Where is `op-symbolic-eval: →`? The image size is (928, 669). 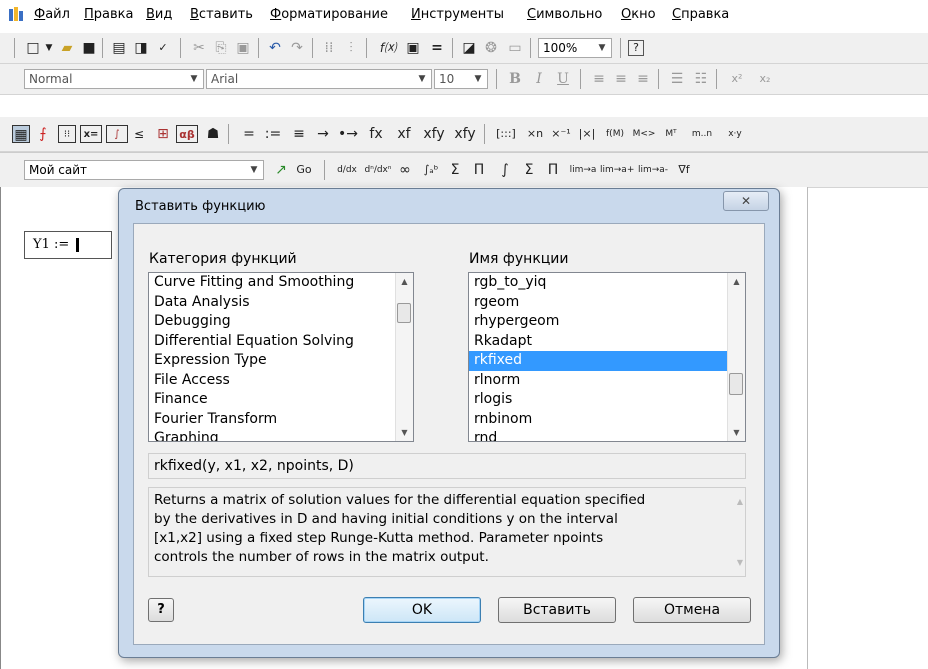
op-symbolic-eval: → is located at coordinates (323, 134).